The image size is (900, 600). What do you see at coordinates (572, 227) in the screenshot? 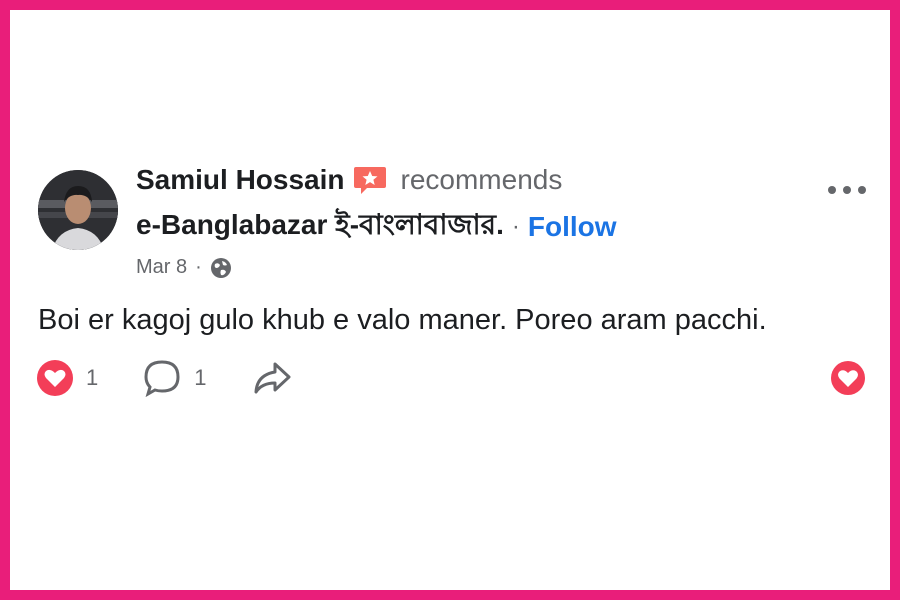
I see `follow-button: Follow` at bounding box center [572, 227].